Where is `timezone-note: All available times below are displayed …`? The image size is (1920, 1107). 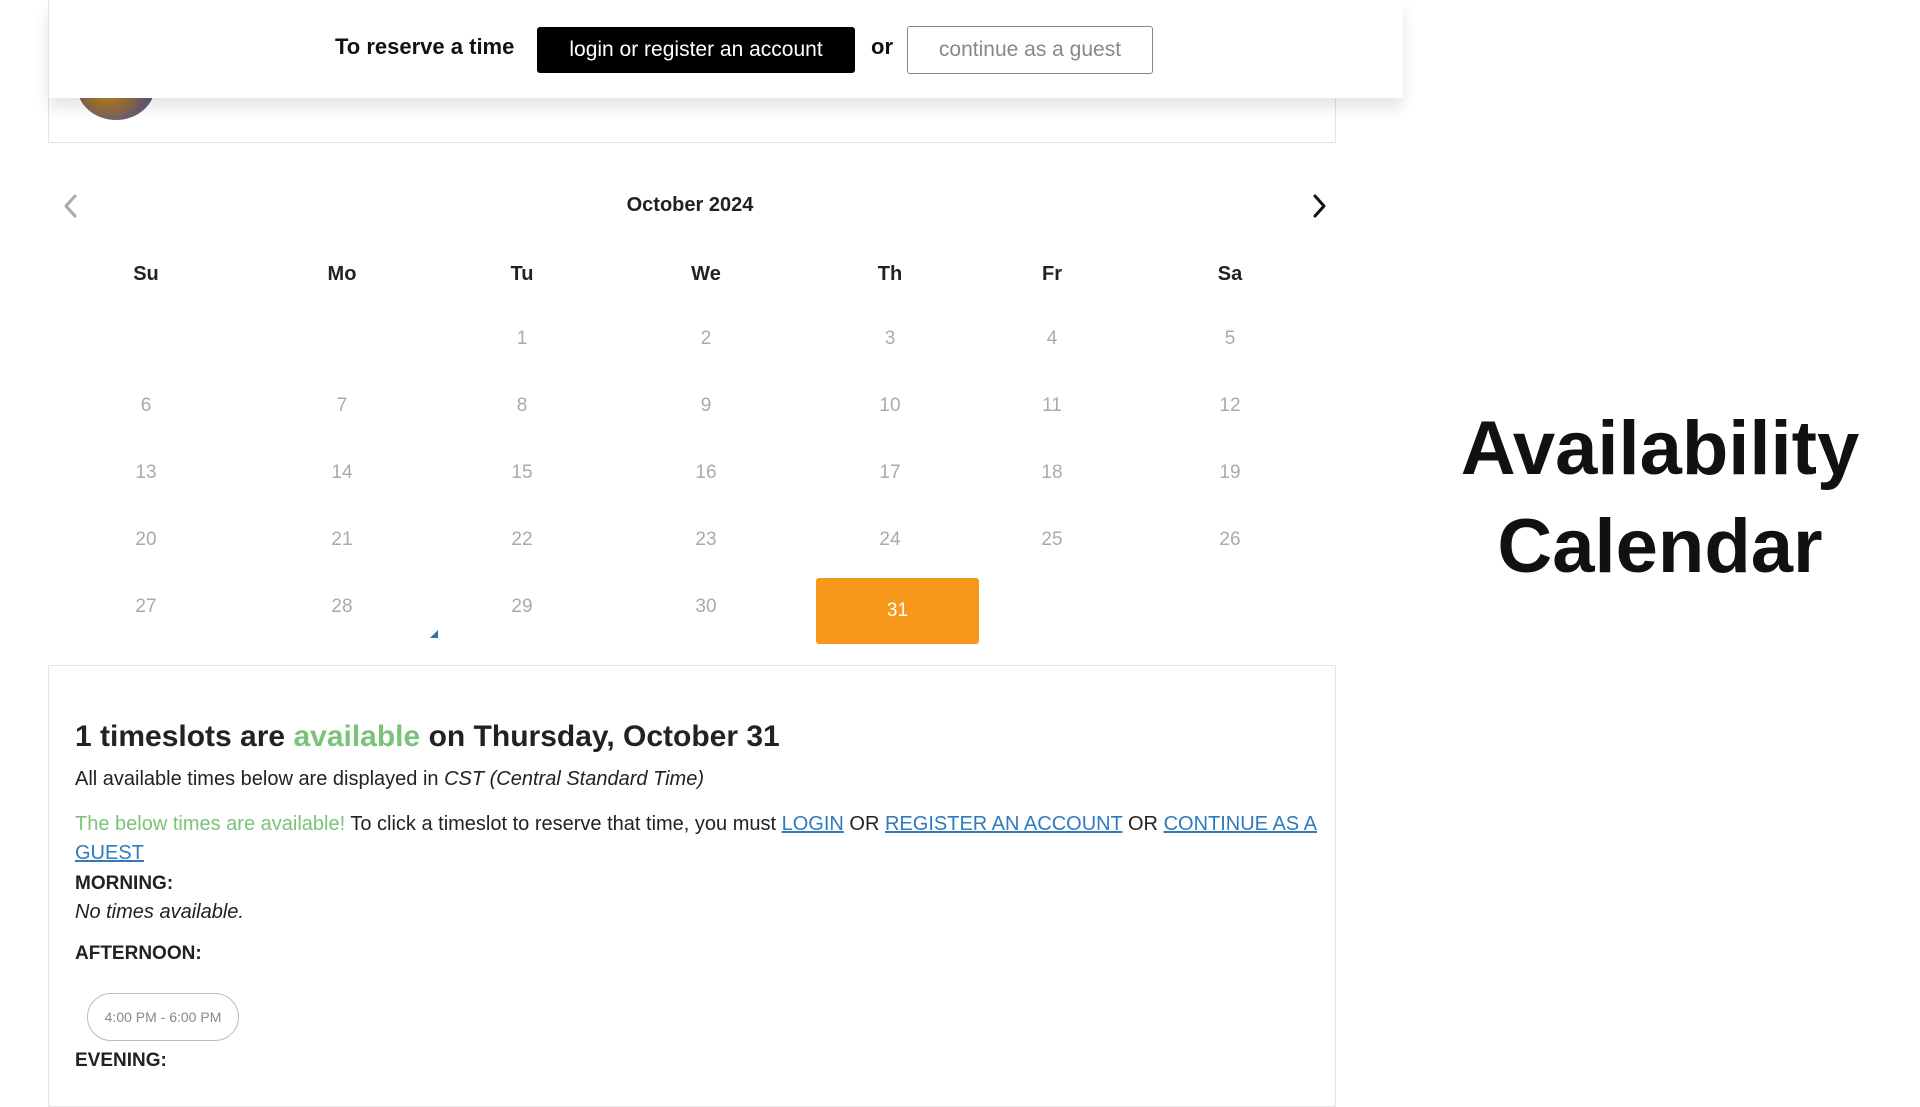
timezone-note: All available times below are displayed … is located at coordinates (389, 779).